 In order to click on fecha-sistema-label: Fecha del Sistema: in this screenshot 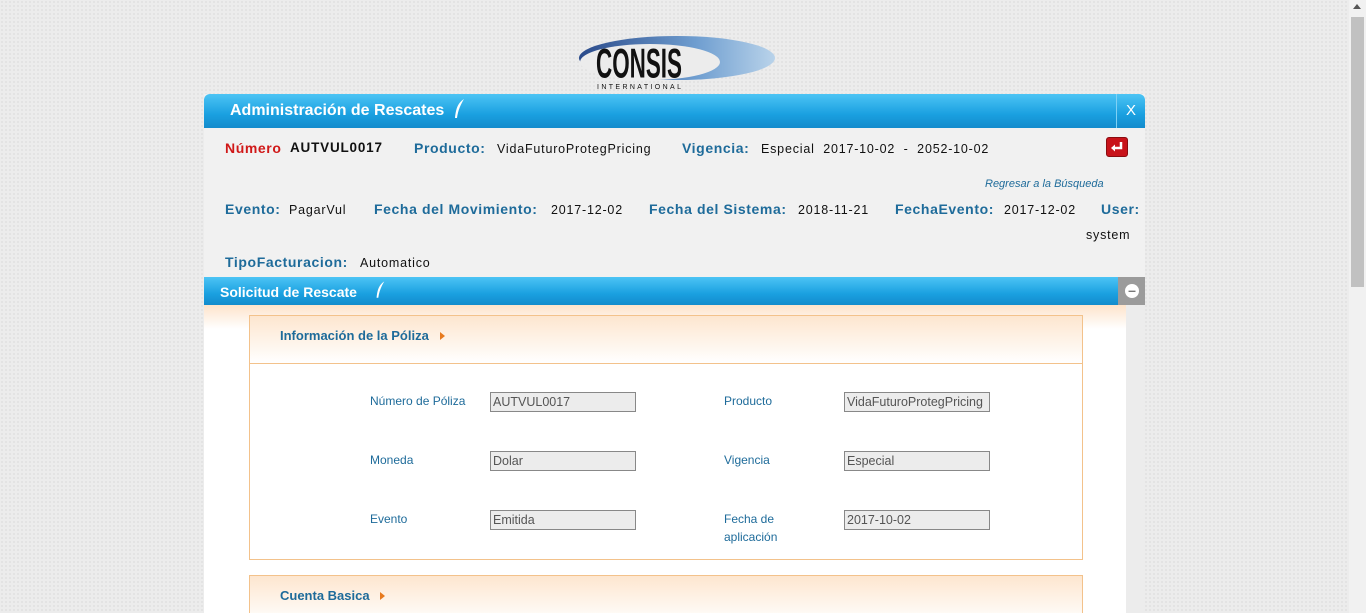, I will do `click(718, 209)`.